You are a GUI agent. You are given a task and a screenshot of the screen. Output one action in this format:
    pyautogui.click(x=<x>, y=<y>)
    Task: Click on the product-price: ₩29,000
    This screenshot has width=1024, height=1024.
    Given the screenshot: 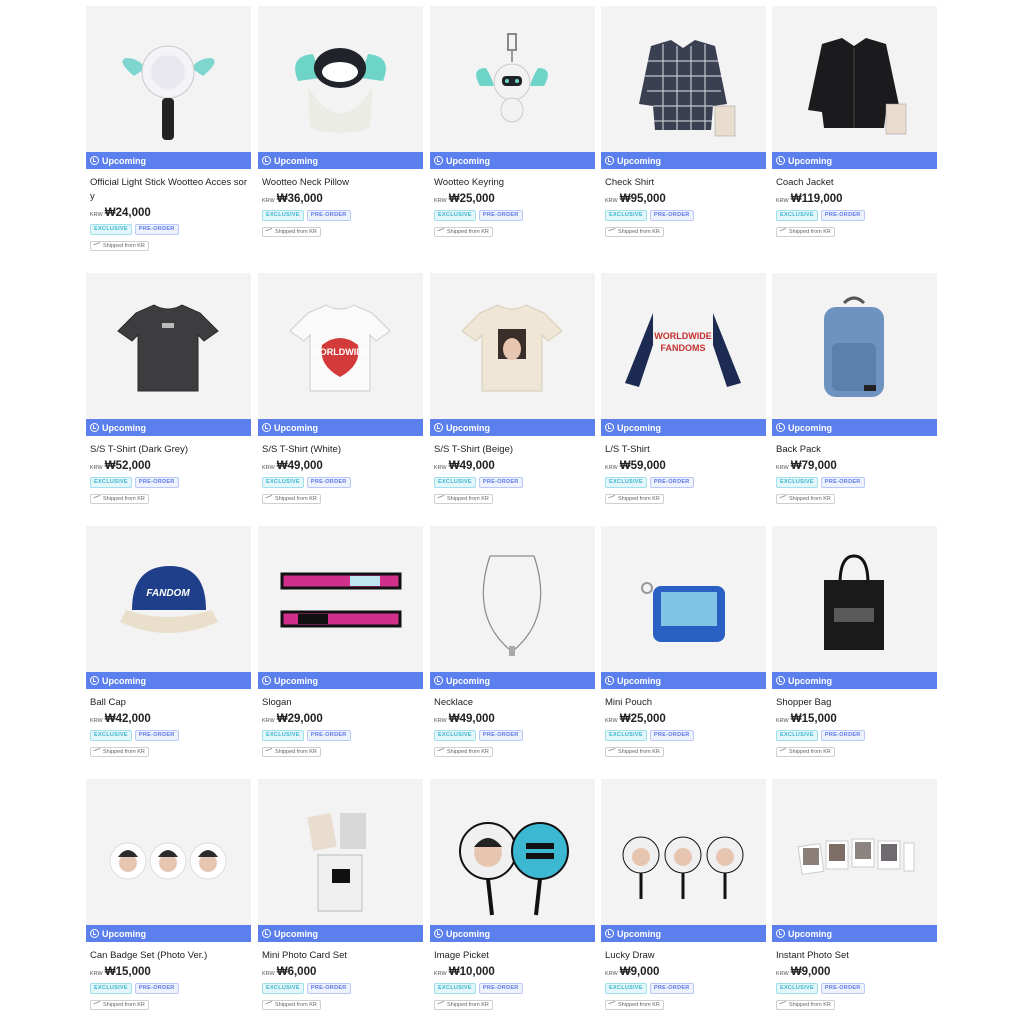 What is the action you would take?
    pyautogui.click(x=299, y=719)
    